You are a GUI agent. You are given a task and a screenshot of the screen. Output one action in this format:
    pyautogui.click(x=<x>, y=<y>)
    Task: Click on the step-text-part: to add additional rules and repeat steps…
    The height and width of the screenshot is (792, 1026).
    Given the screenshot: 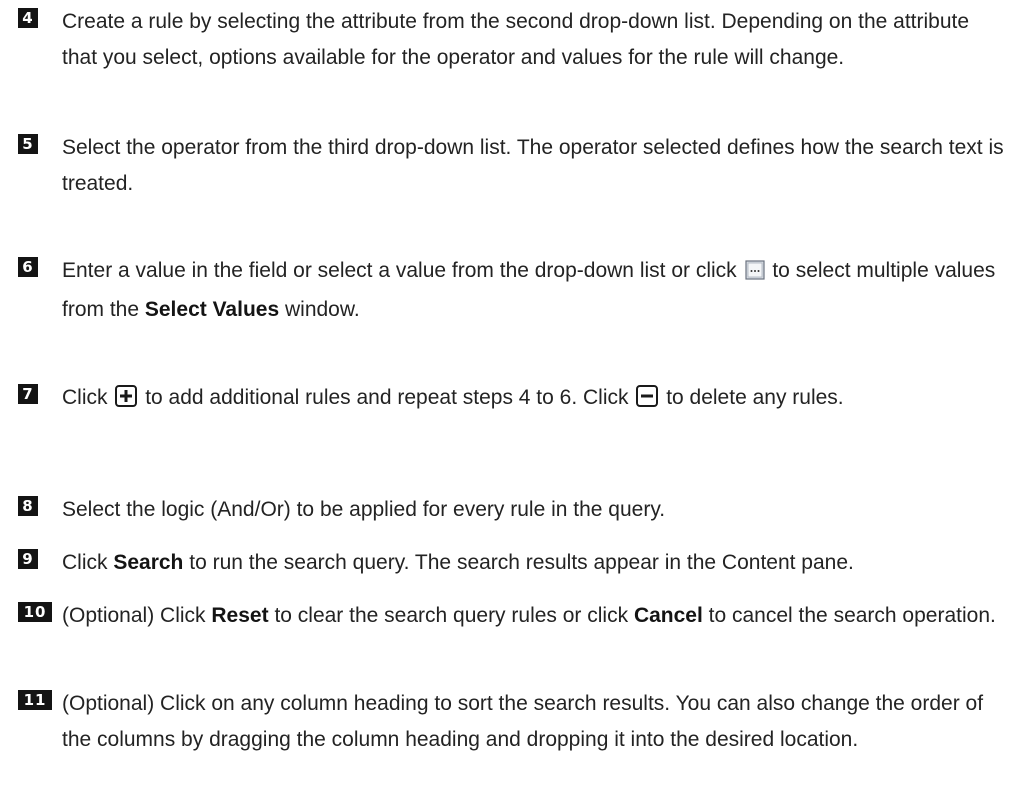 What is the action you would take?
    pyautogui.click(x=387, y=397)
    